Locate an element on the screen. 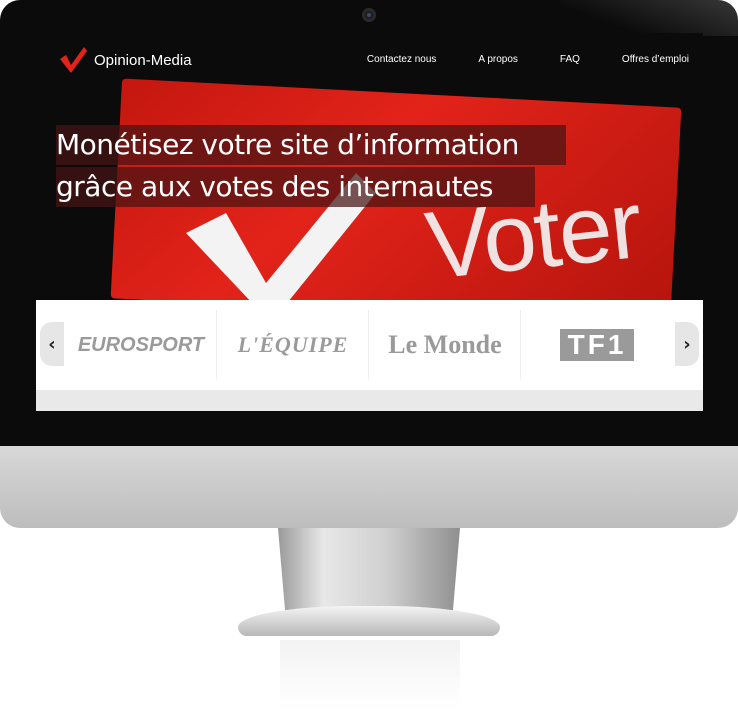 Image resolution: width=738 pixels, height=714 pixels. chevron-left-icon: ‹ is located at coordinates (52, 344).